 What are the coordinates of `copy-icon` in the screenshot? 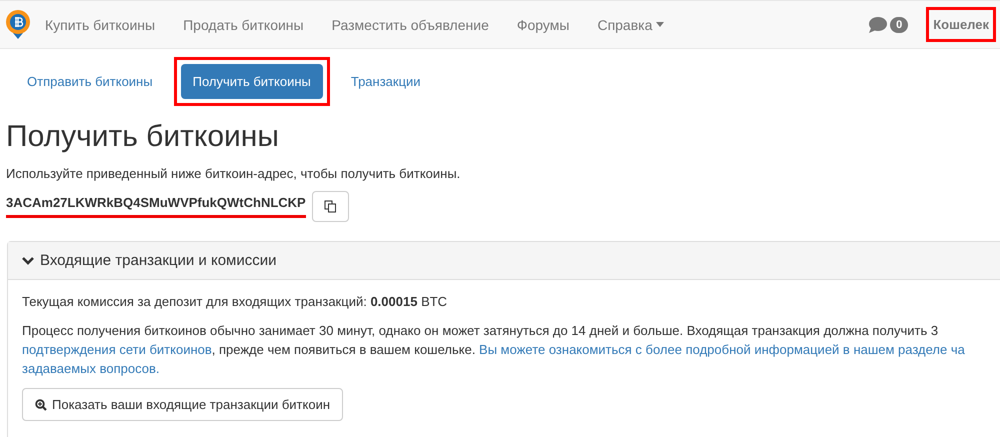 It's located at (330, 206).